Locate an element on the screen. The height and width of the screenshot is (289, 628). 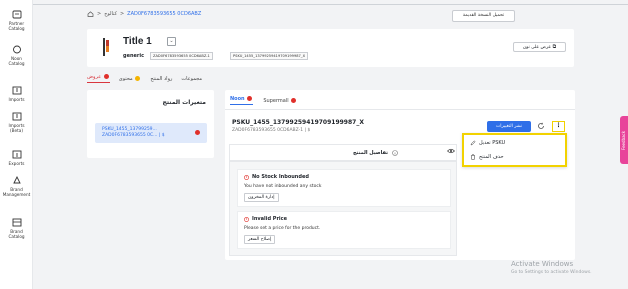
options-menu: تعديل PSKU حذف المنتج is located at coordinates (514, 150).